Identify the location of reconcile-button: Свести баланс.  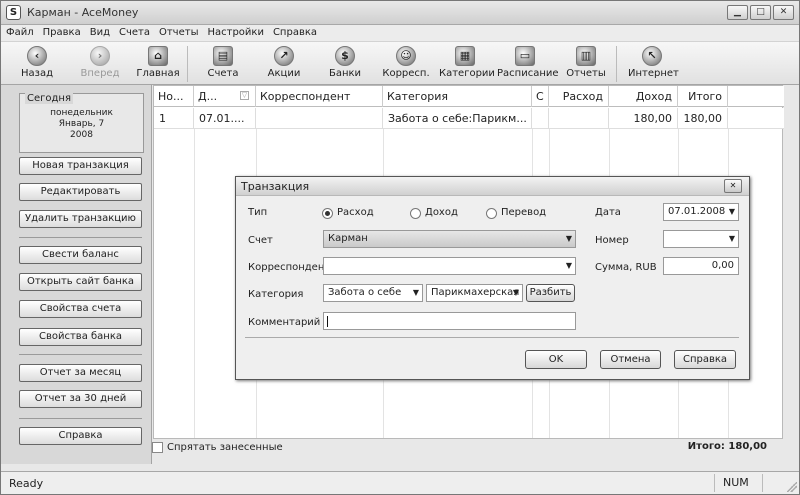
(80, 255).